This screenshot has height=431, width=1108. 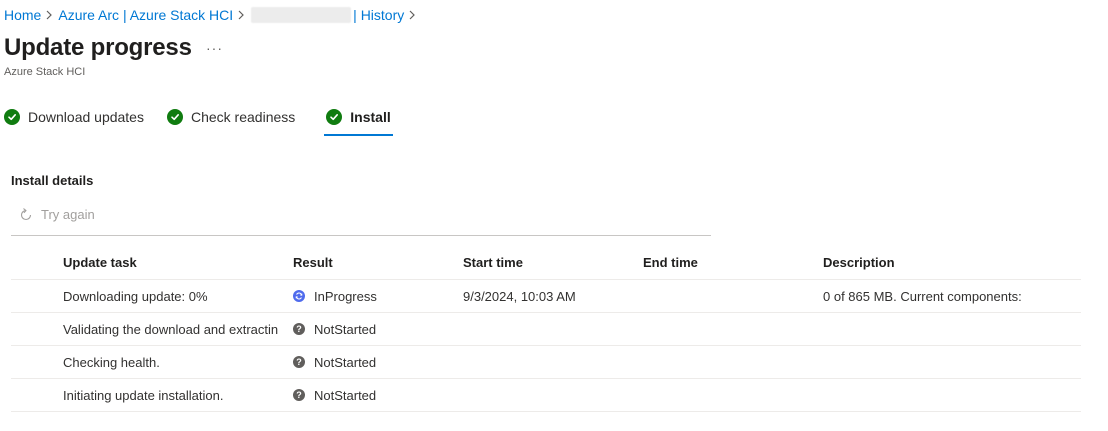 I want to click on breadcrumb-azure-arc: Azure Arc | Azure Stack HCI, so click(x=145, y=15).